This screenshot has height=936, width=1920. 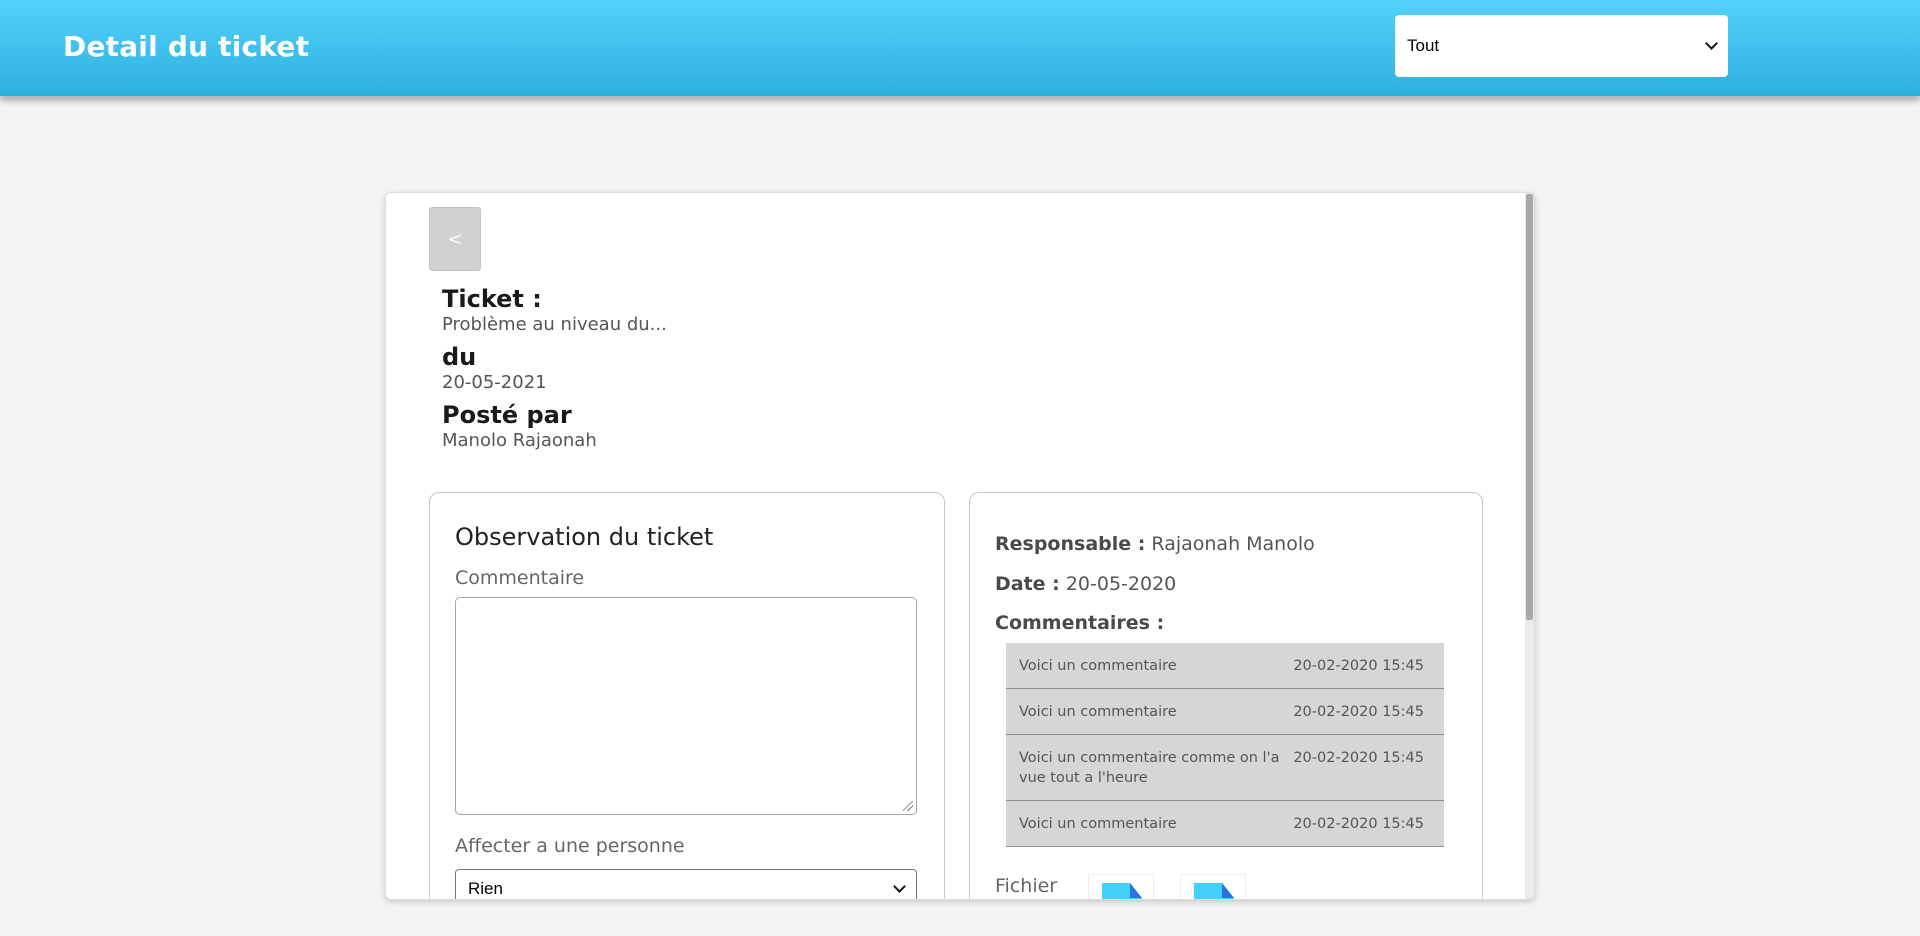 I want to click on comments-line: Commentaires :, so click(x=1079, y=623).